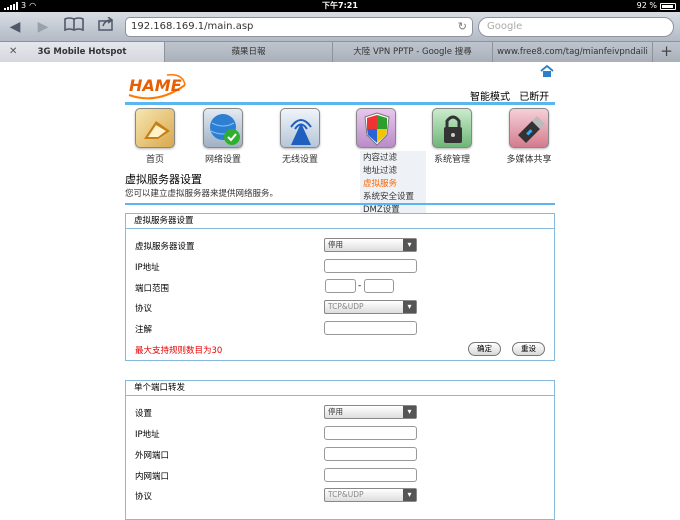 This screenshot has width=680, height=520. I want to click on nav-system-label: 系统管理, so click(451, 160).